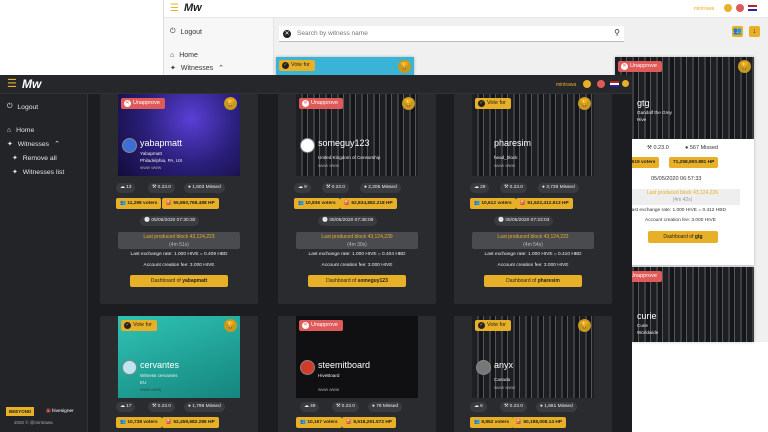 This screenshot has height=432, width=768. Describe the element at coordinates (404, 66) in the screenshot. I see `bg-trophy-icon: 🏆` at that location.